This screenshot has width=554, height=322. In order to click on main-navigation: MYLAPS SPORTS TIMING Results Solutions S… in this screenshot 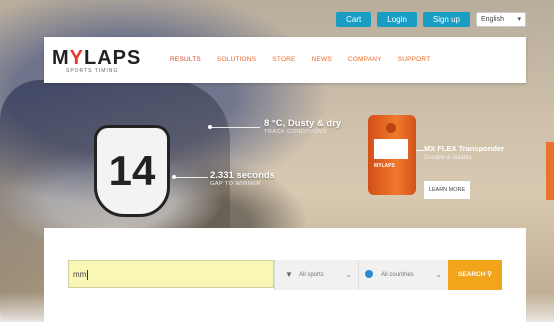, I will do `click(285, 60)`.